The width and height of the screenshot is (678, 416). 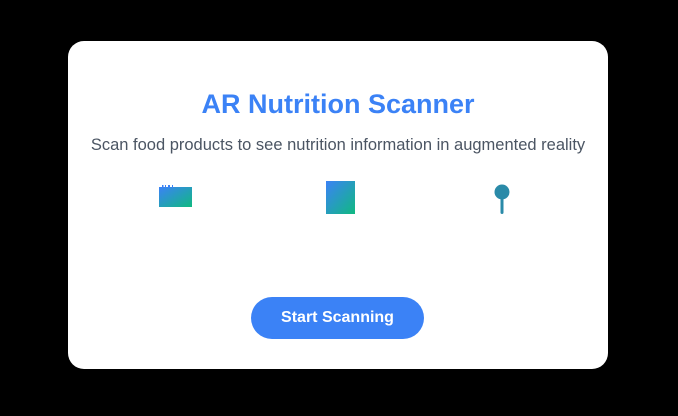 I want to click on start-scanning-button: Start Scanning, so click(x=337, y=318).